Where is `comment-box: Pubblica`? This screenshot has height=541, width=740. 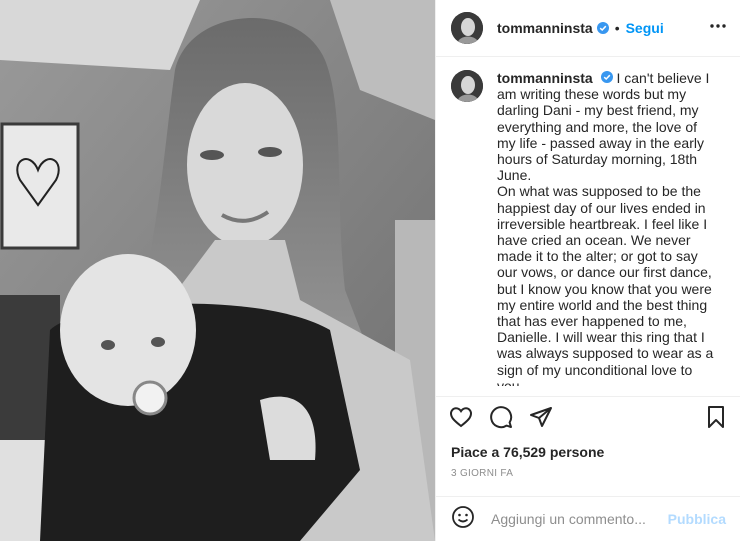
comment-box: Pubblica is located at coordinates (588, 518).